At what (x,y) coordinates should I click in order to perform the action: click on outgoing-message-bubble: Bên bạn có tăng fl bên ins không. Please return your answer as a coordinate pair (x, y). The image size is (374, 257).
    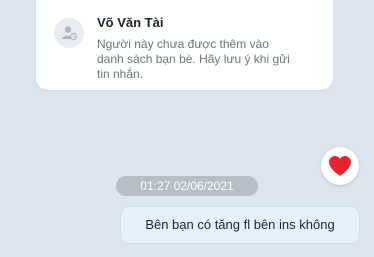
    Looking at the image, I should click on (240, 225).